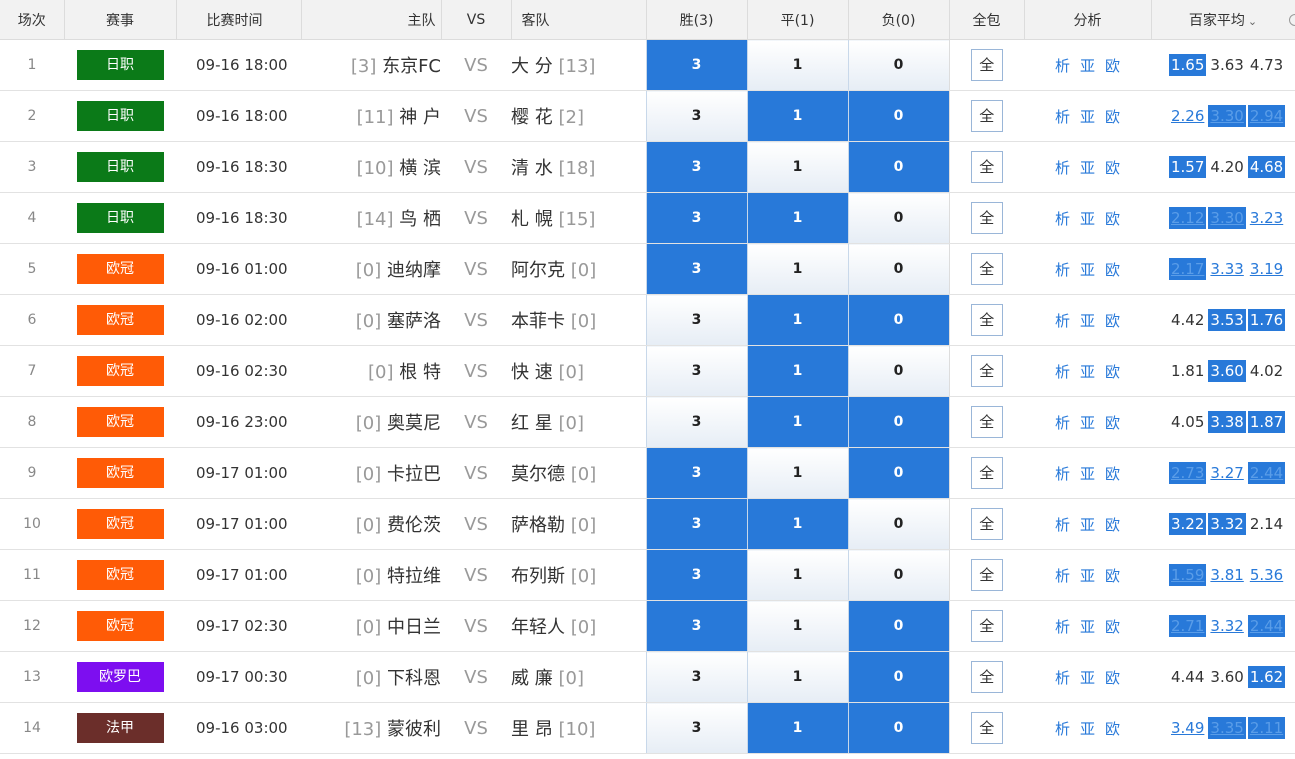 This screenshot has height=759, width=1295. I want to click on home-team: 迪纳摩, so click(414, 270).